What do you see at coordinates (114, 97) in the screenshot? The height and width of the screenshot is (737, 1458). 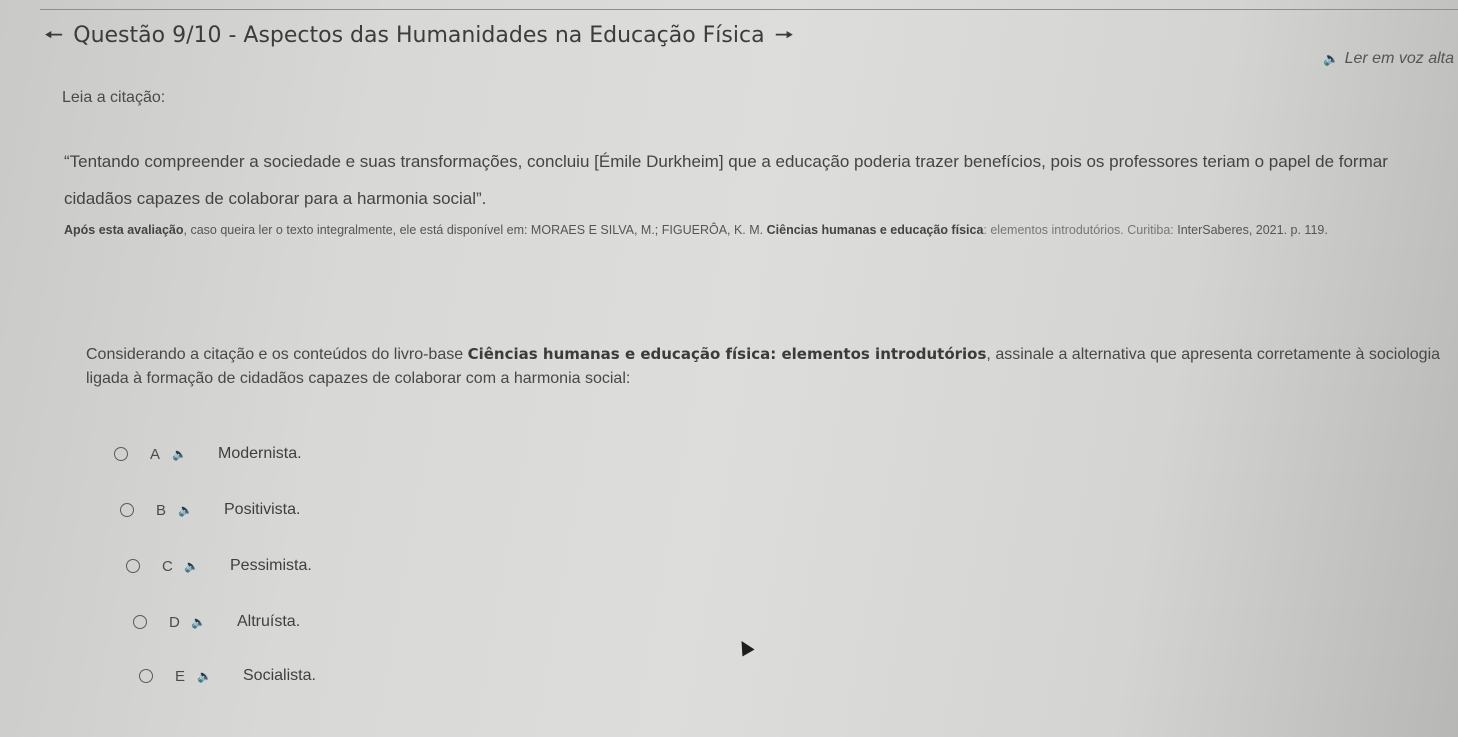 I see `instruction-text: Leia a citação:` at bounding box center [114, 97].